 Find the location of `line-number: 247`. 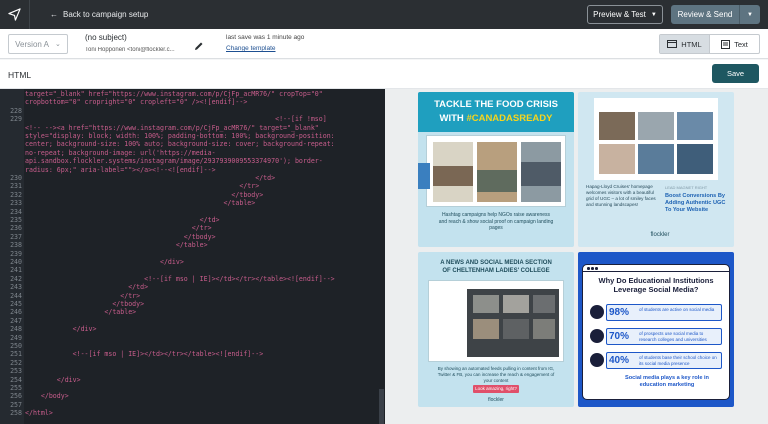

line-number: 247 is located at coordinates (16, 320).